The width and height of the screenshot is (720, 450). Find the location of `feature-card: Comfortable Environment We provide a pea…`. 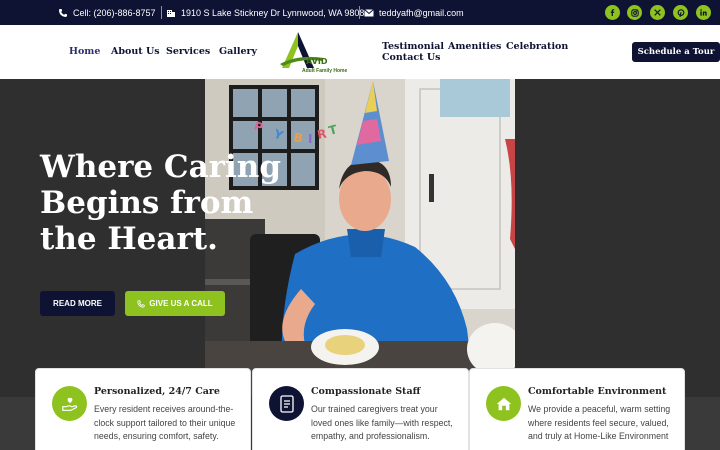

feature-card: Comfortable Environment We provide a pea… is located at coordinates (577, 409).